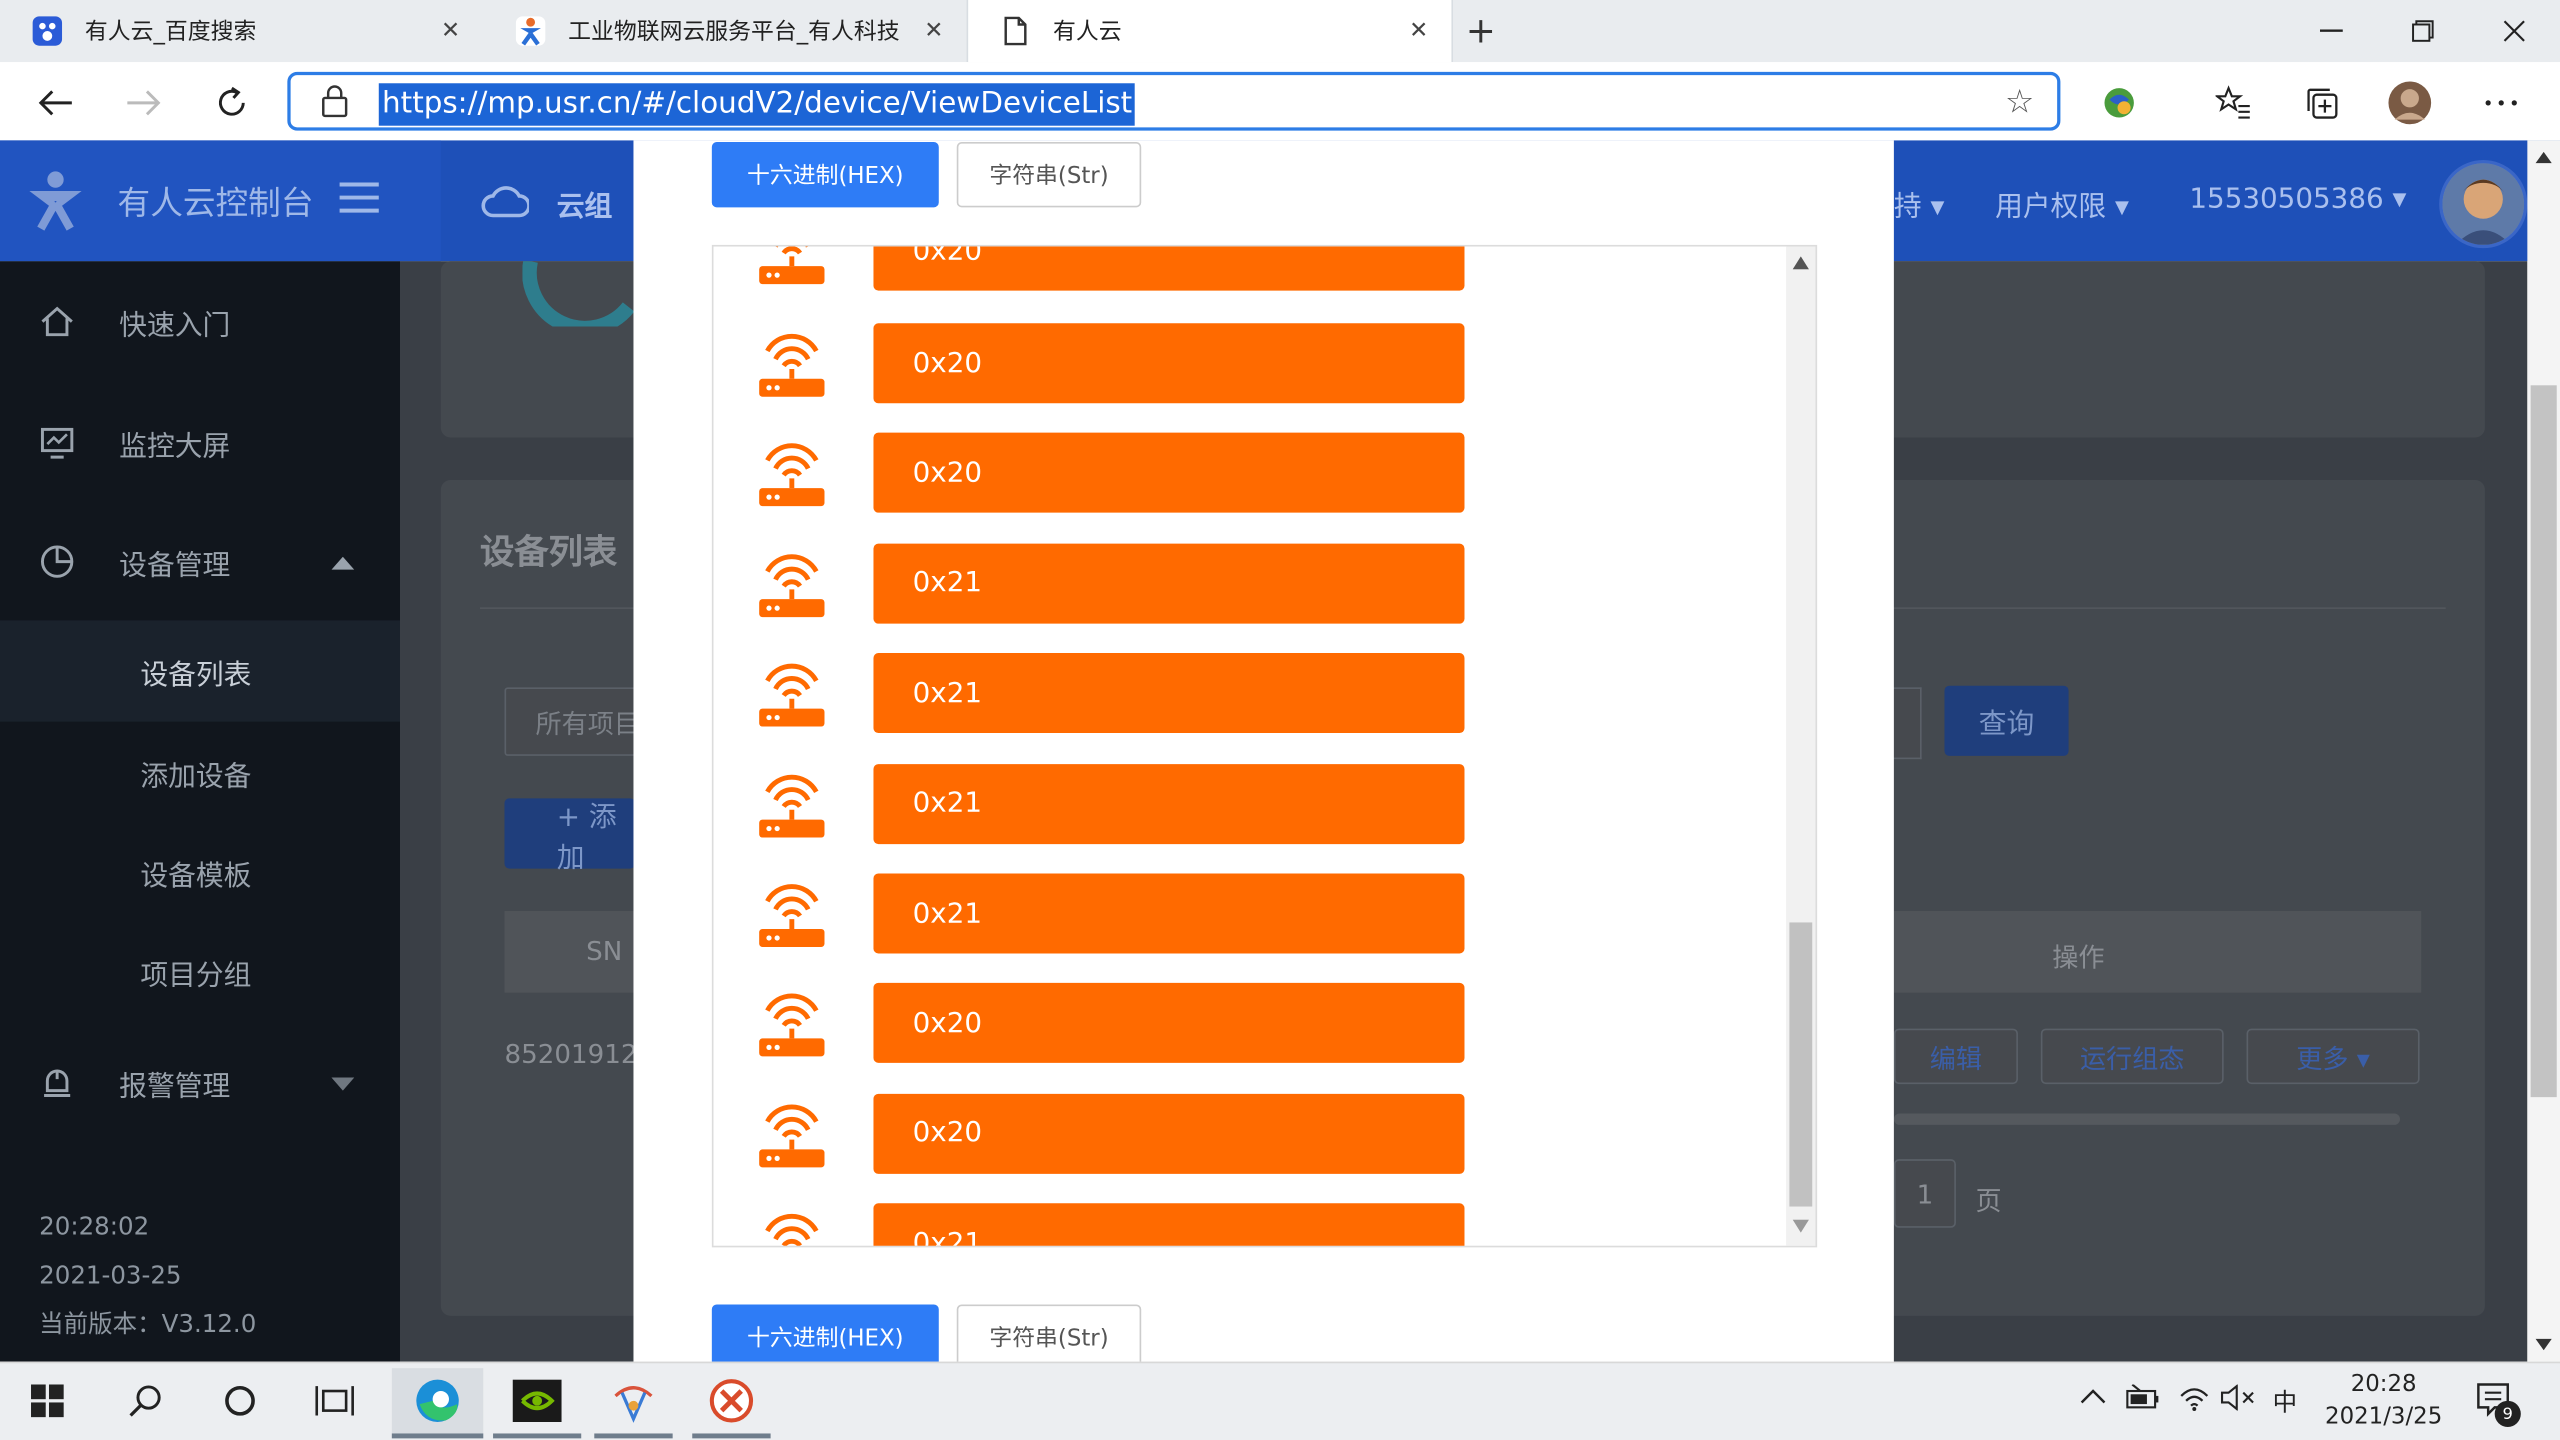  I want to click on sidebar-item-2: 监控大屏, so click(200, 442).